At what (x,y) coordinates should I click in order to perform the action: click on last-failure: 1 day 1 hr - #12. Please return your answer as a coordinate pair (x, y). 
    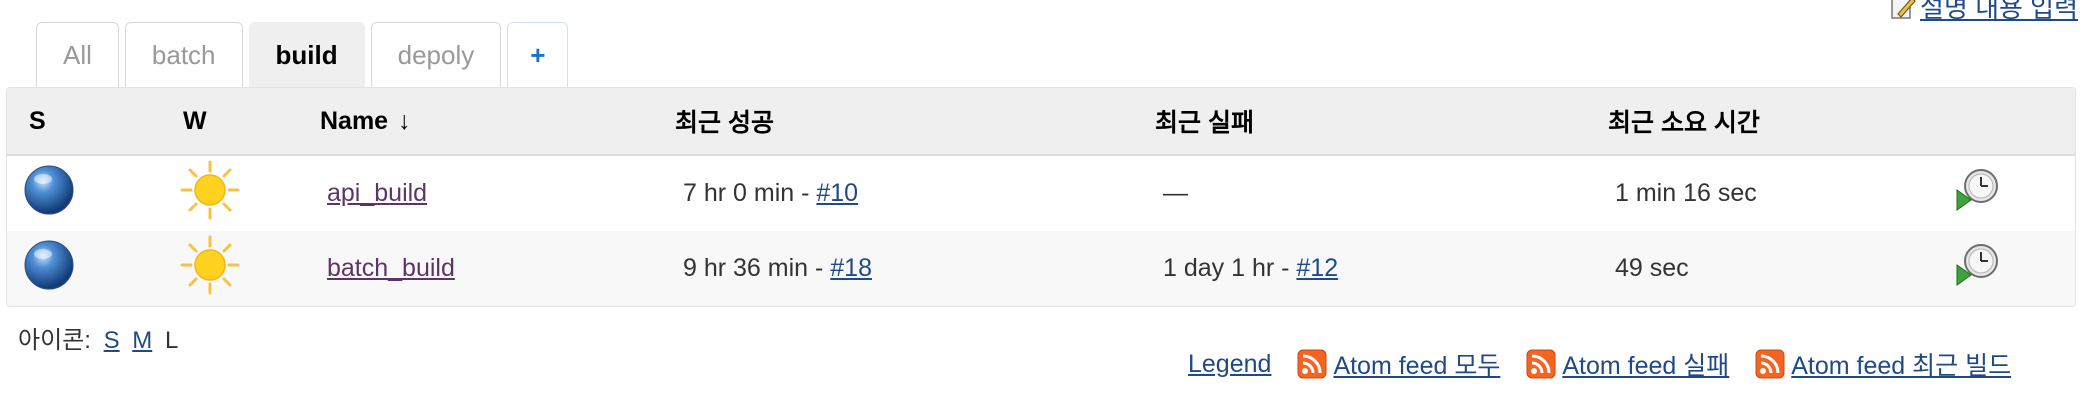
    Looking at the image, I should click on (1250, 268).